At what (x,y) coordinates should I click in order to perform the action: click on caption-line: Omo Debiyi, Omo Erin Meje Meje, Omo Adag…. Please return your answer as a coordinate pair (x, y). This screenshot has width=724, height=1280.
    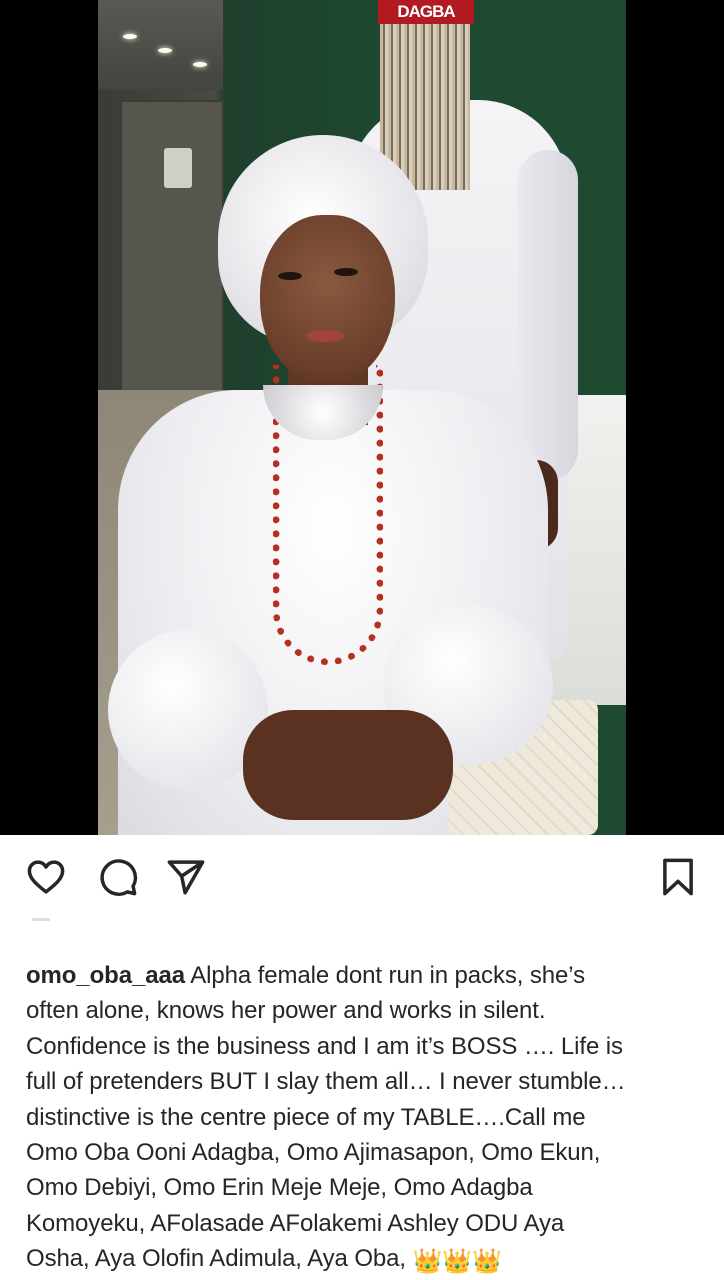
    Looking at the image, I should click on (279, 1188).